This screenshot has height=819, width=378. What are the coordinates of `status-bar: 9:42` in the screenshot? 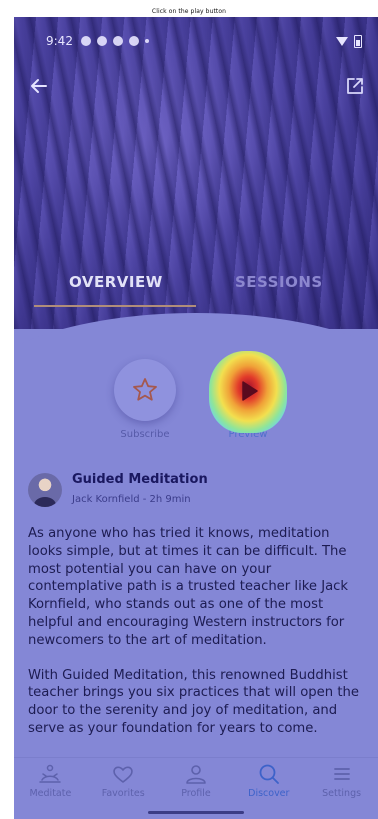 It's located at (204, 41).